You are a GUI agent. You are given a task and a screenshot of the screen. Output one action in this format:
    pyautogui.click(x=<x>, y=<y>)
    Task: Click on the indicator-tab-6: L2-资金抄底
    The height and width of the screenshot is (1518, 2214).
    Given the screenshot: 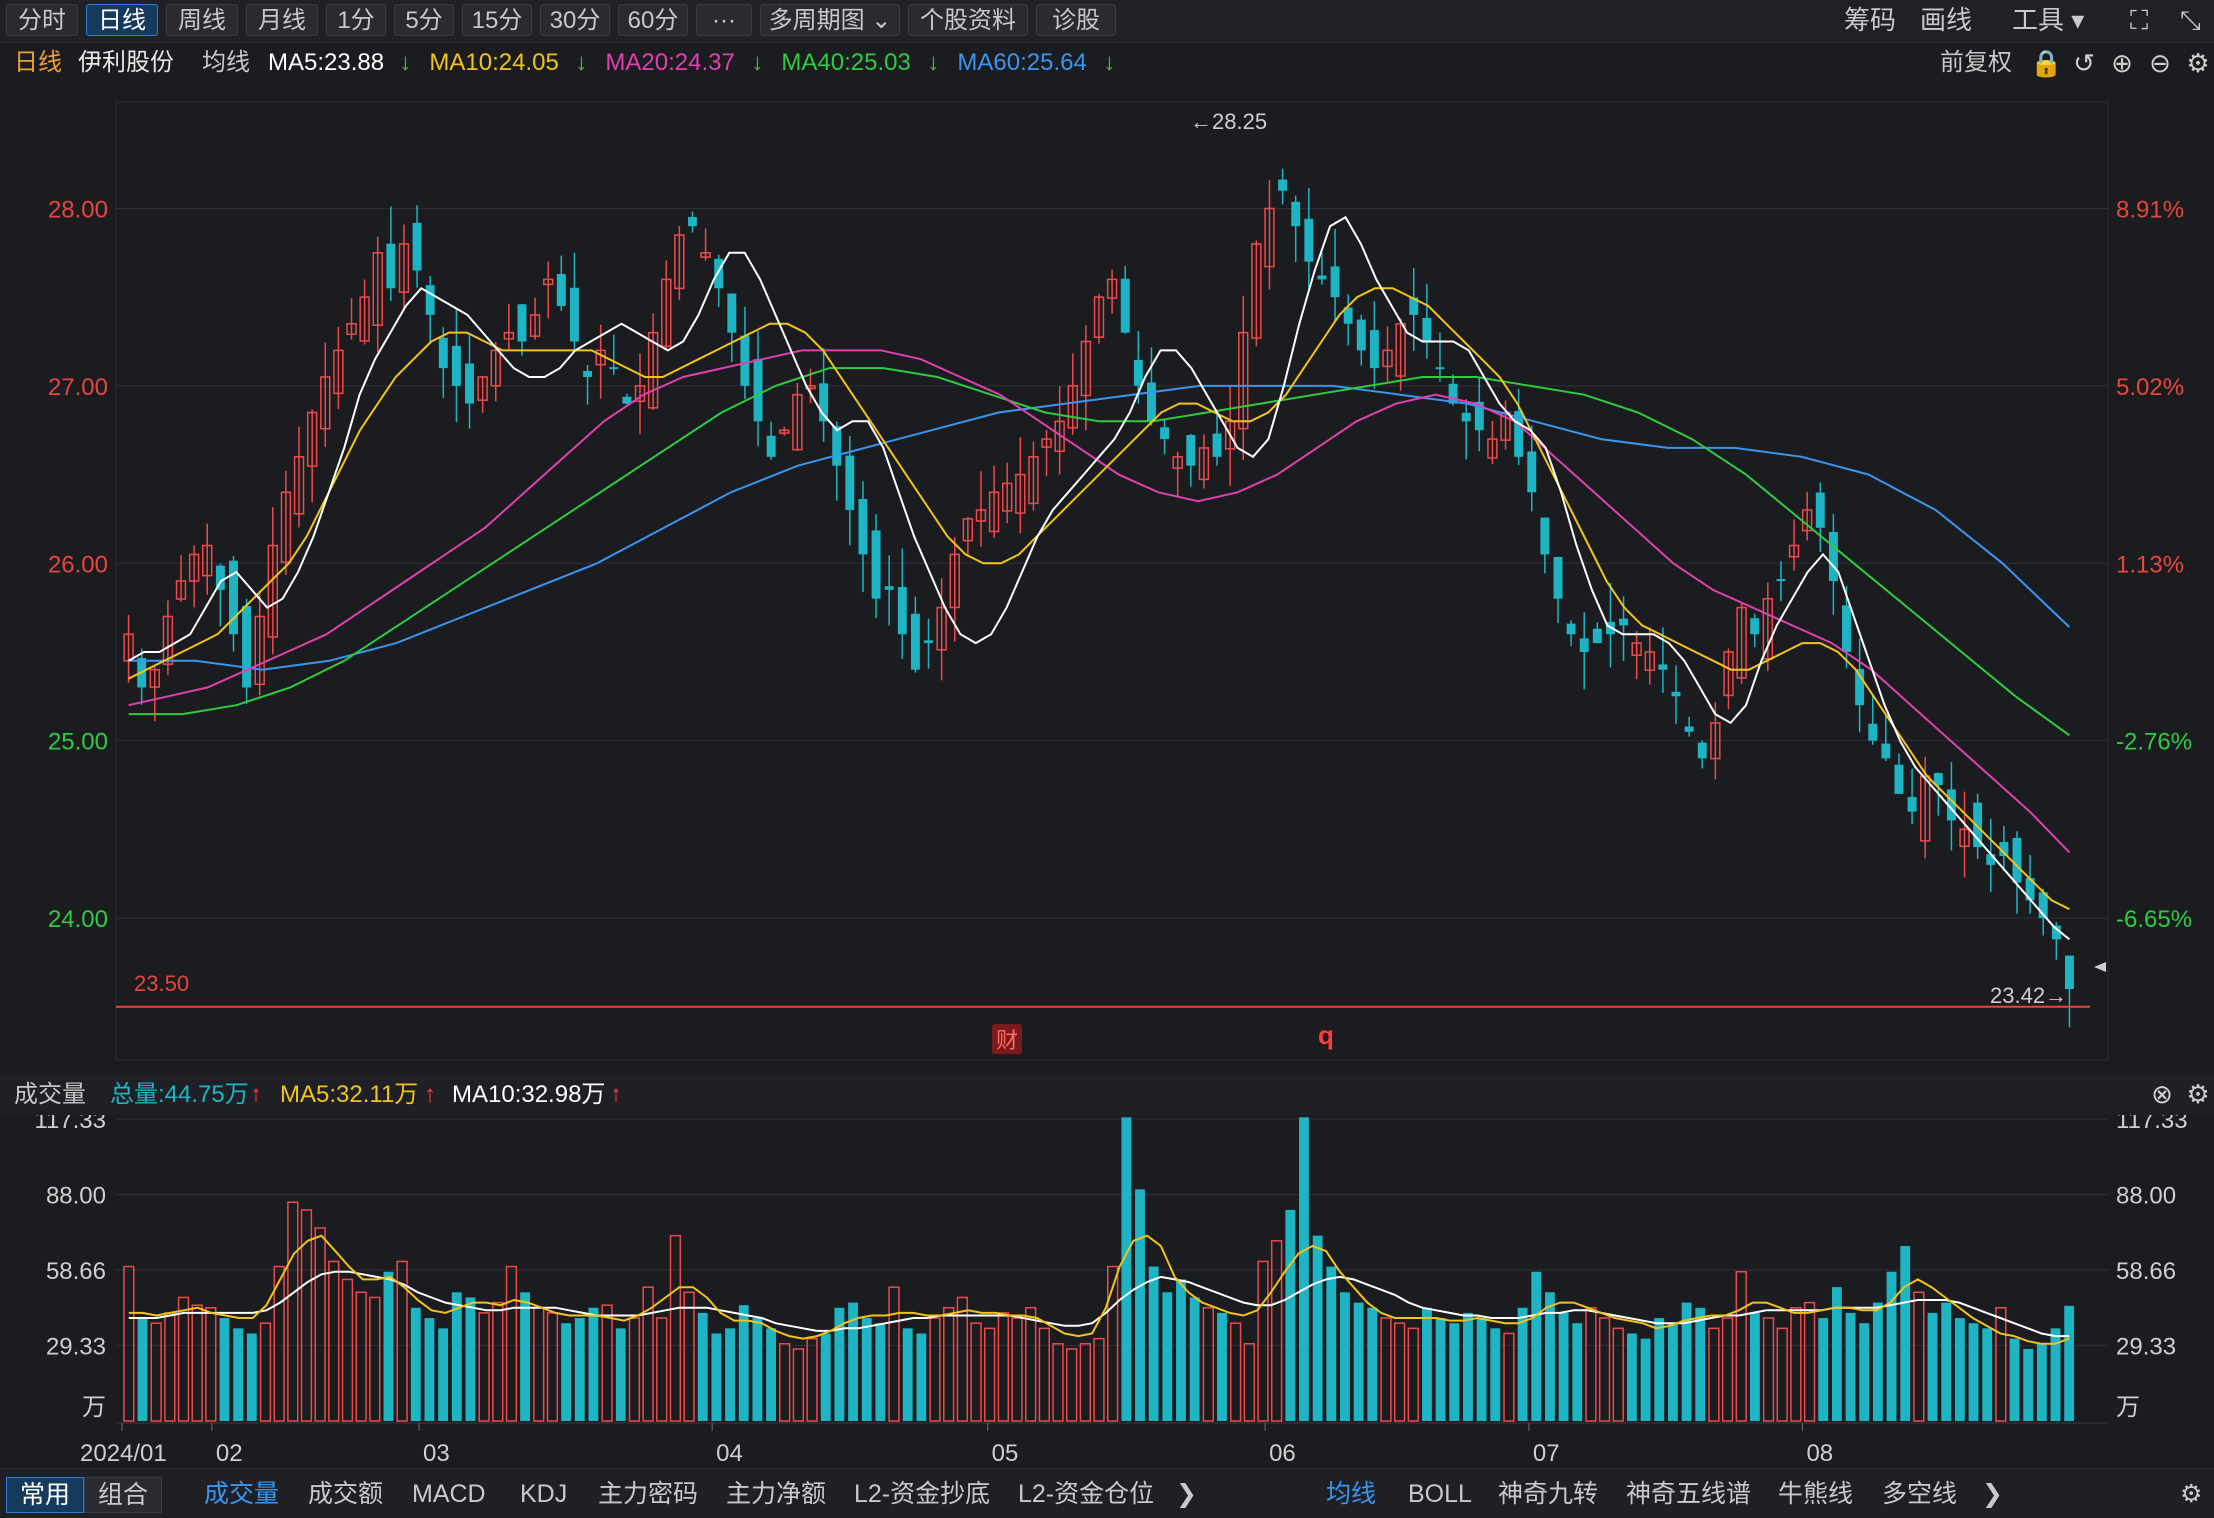 What is the action you would take?
    pyautogui.click(x=922, y=1494)
    